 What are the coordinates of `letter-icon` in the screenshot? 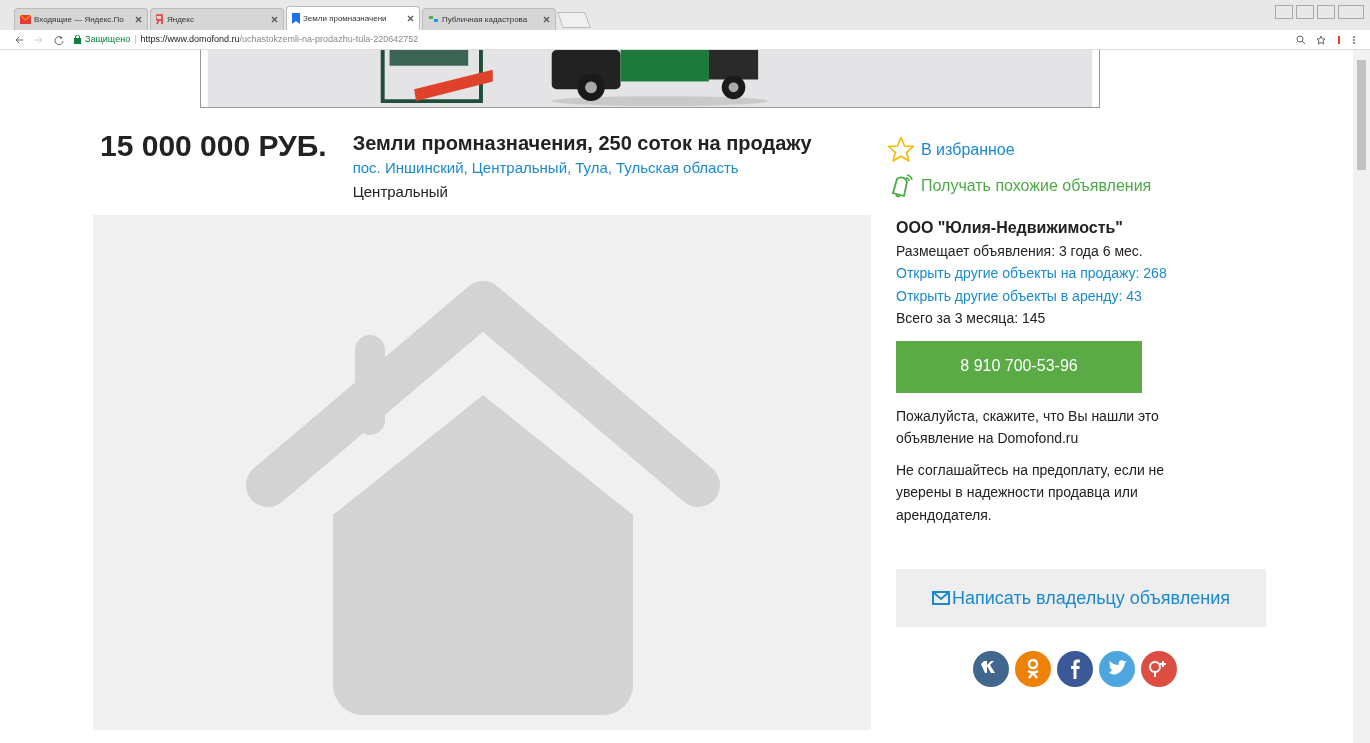 It's located at (160, 19).